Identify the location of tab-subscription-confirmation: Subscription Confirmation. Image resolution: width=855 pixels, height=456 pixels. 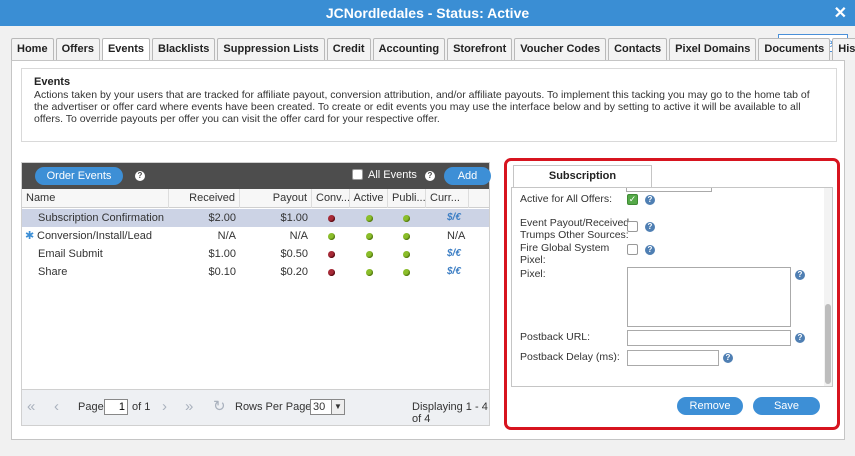
(582, 184).